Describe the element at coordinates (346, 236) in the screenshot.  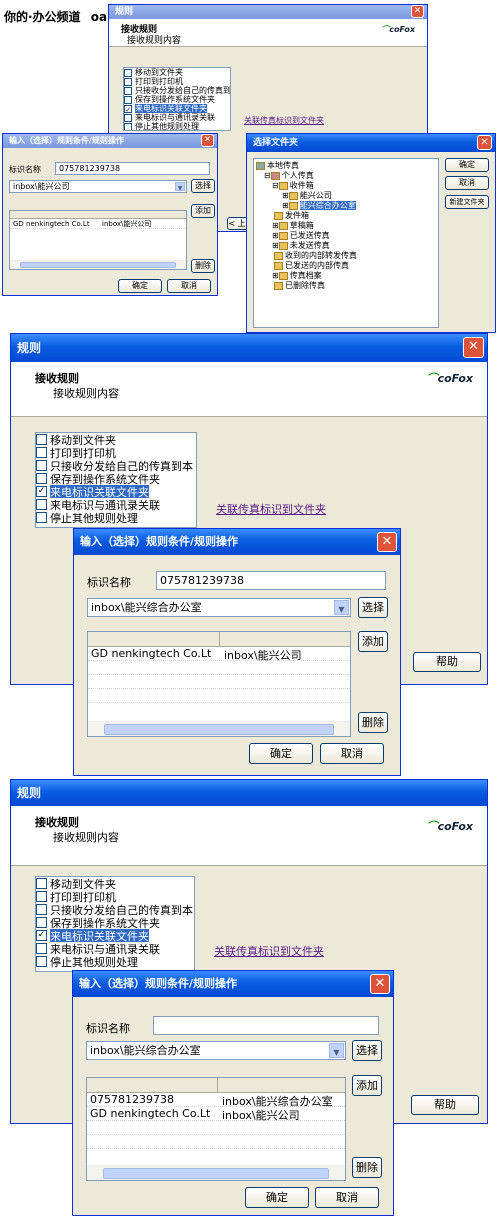
I see `tree-node: ⊞ 已发送传真` at that location.